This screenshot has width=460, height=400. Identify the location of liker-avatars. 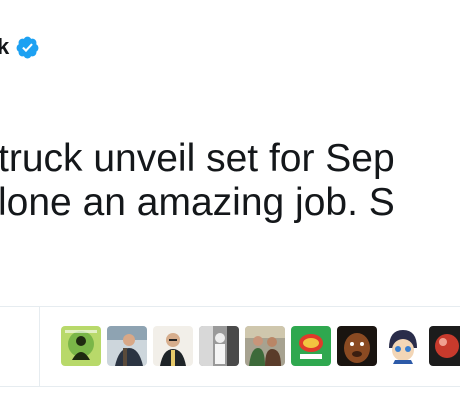
(260, 346).